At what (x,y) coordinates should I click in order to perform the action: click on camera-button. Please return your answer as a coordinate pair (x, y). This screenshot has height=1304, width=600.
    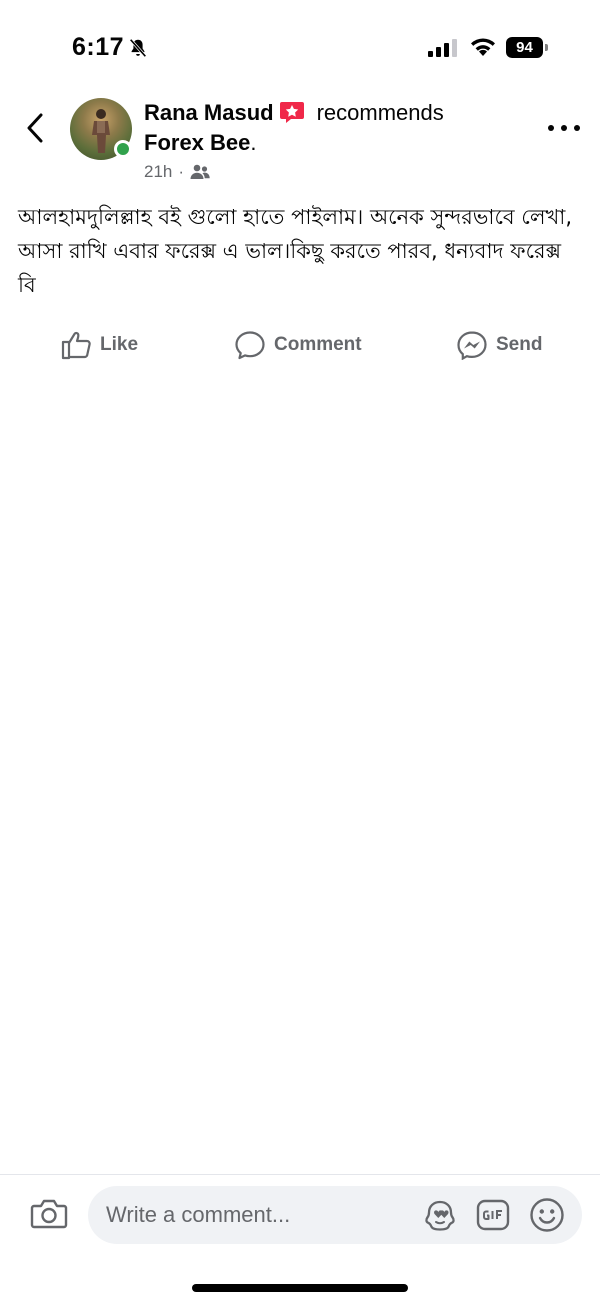
    Looking at the image, I should click on (49, 1214).